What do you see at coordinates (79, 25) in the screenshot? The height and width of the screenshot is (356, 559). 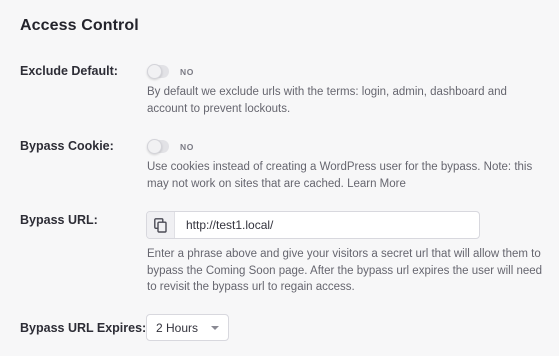 I see `section-title: Access Control` at bounding box center [79, 25].